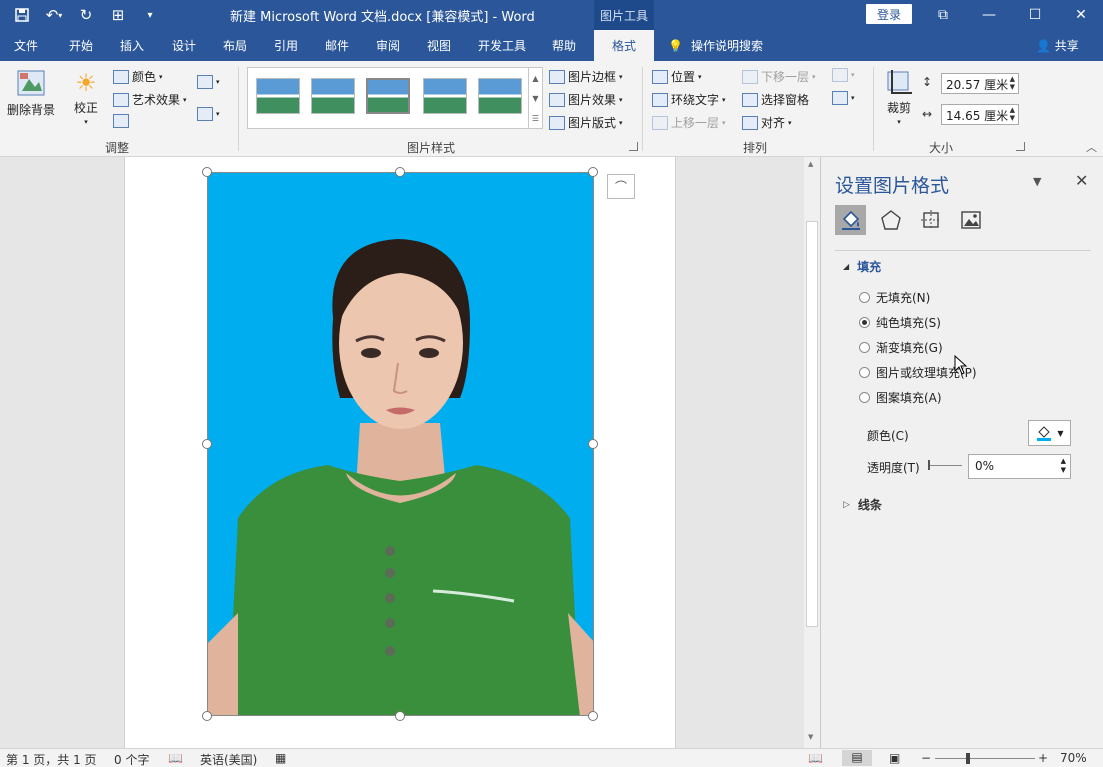 The height and width of the screenshot is (767, 1103). Describe the element at coordinates (943, 15) in the screenshot. I see `ribbon-display-icon: ⧉` at that location.